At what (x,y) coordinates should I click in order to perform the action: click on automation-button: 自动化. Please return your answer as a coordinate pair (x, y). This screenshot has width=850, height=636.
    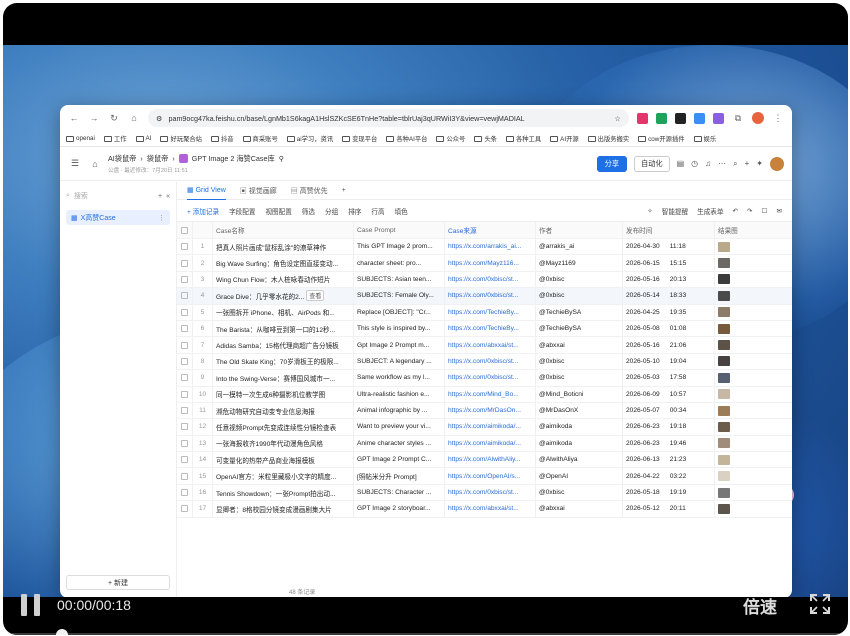
    Looking at the image, I should click on (652, 163).